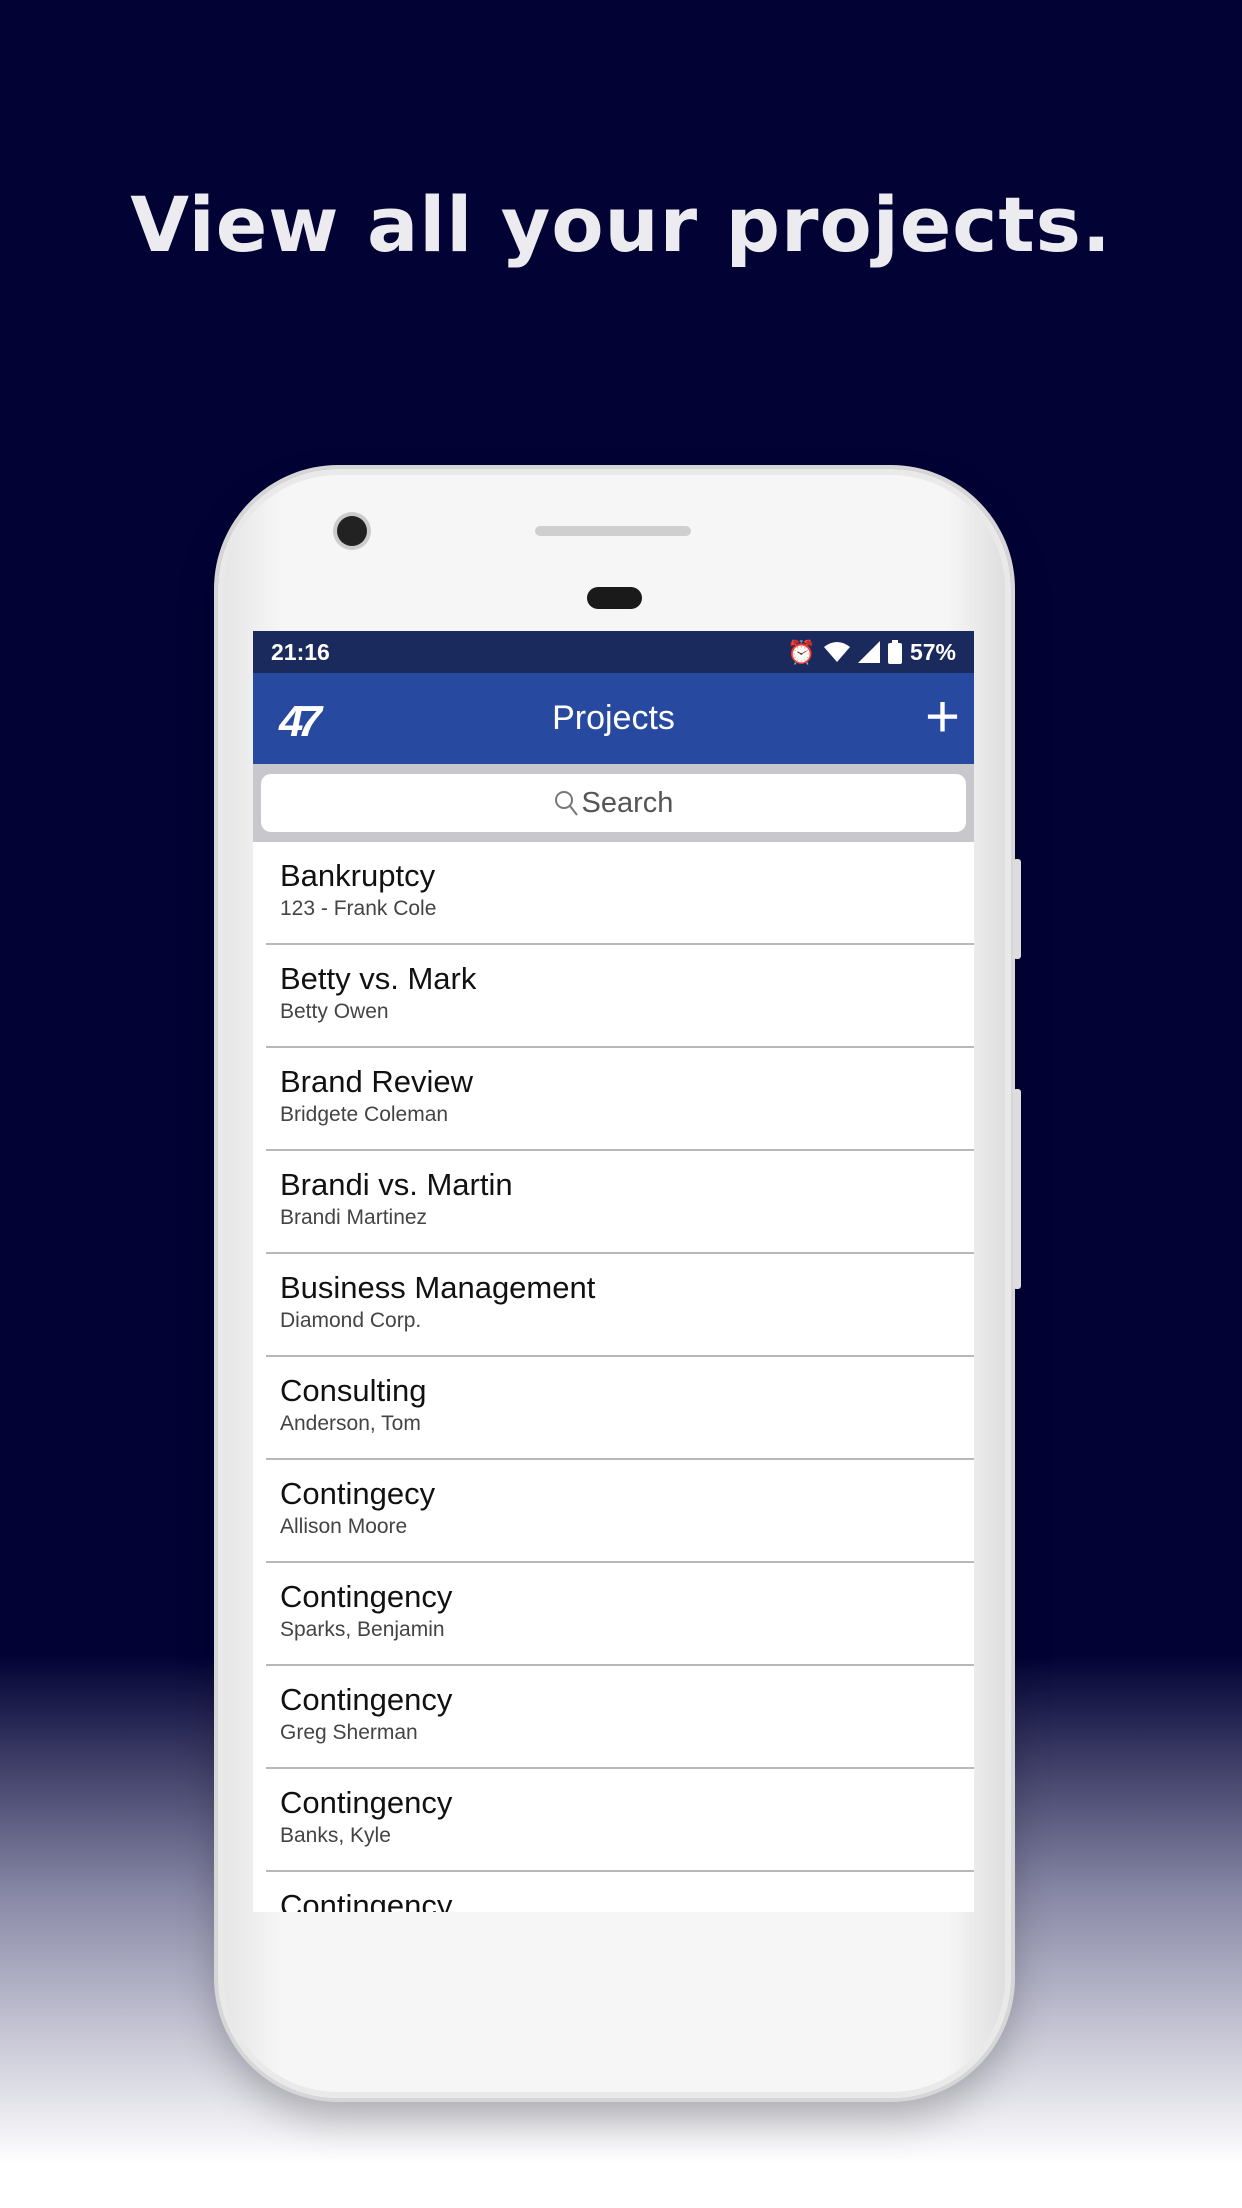  What do you see at coordinates (1017, 1189) in the screenshot?
I see `power-button` at bounding box center [1017, 1189].